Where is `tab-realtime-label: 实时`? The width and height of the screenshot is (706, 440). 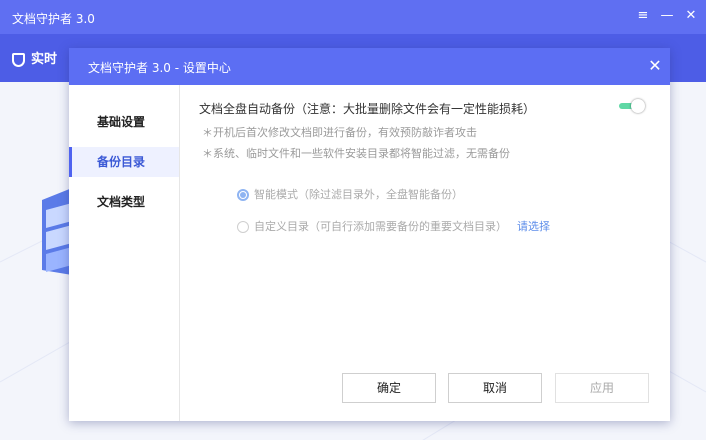
tab-realtime-label: 实时 is located at coordinates (44, 59).